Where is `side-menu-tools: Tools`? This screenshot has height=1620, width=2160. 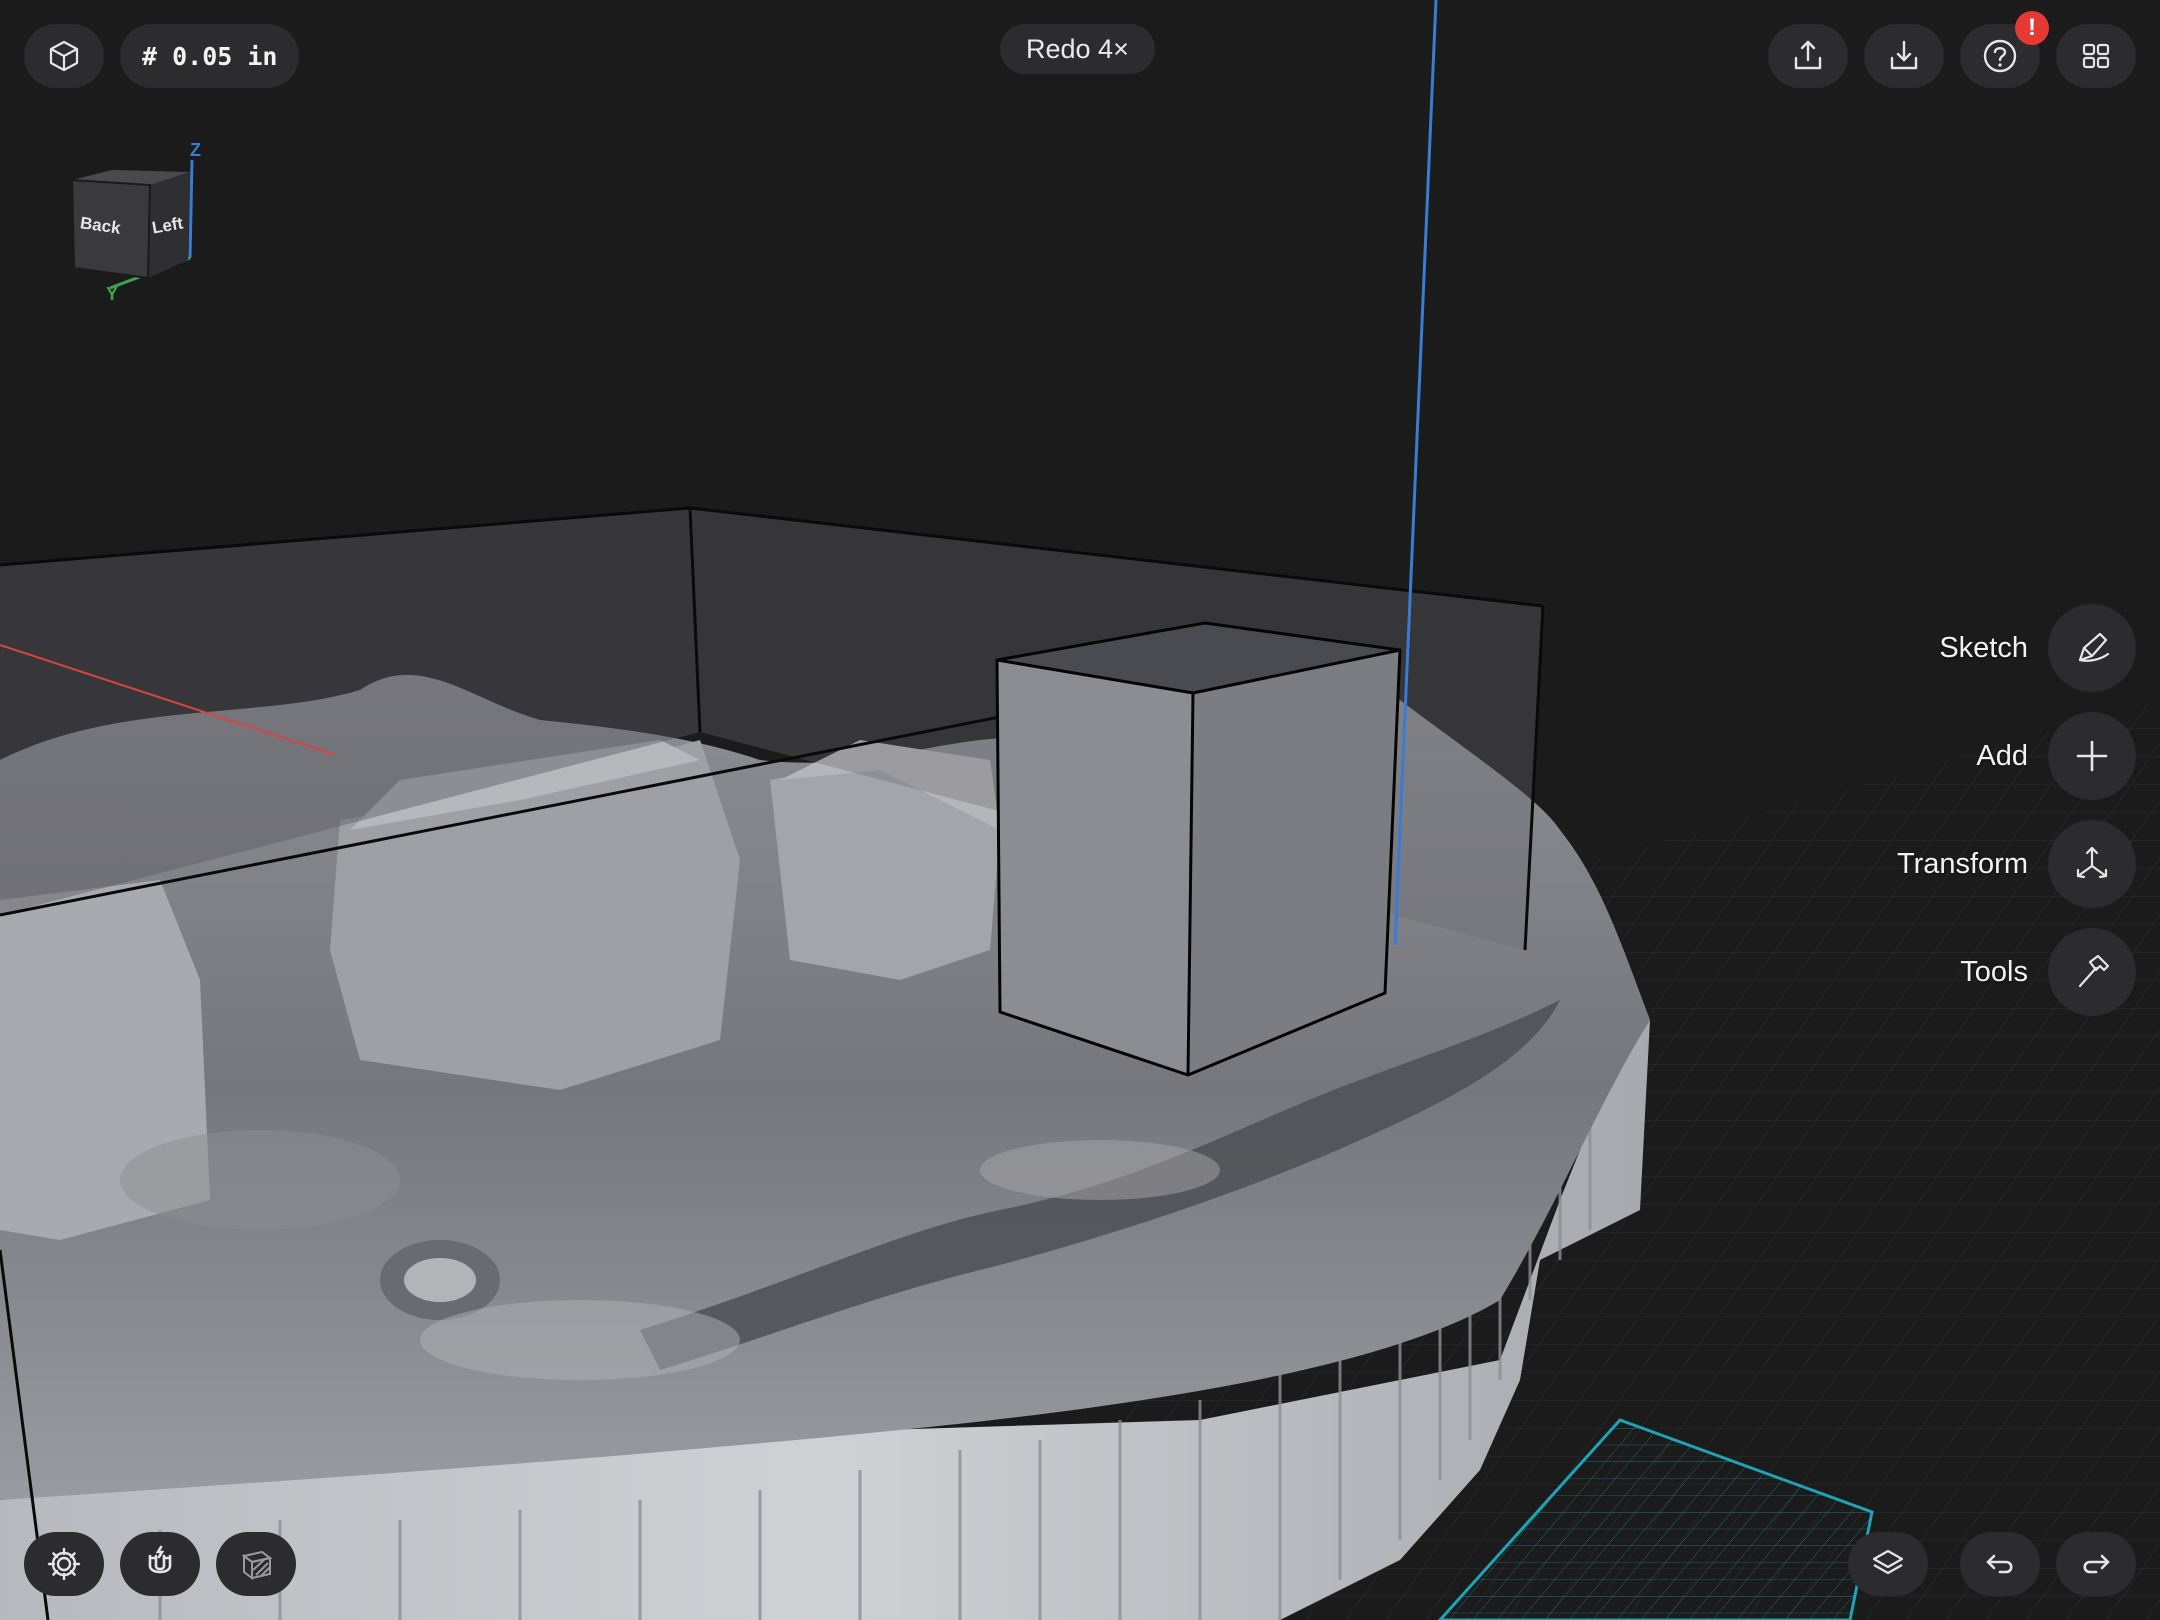
side-menu-tools: Tools is located at coordinates (2048, 972).